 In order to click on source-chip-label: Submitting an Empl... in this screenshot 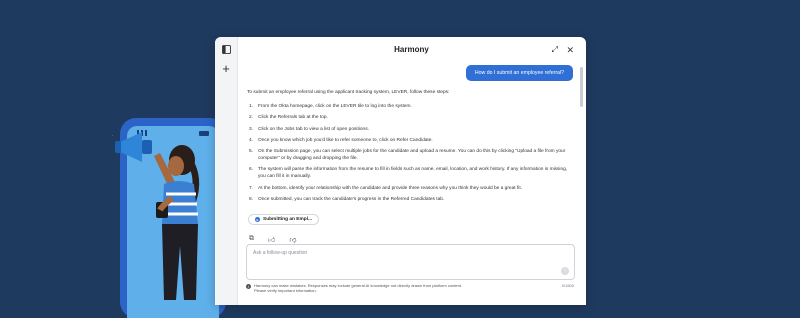, I will do `click(288, 219)`.